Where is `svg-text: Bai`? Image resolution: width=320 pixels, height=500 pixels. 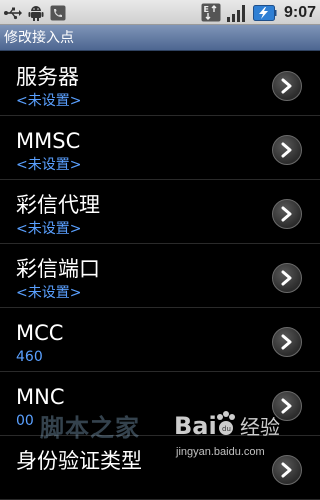
svg-text: Bai is located at coordinates (195, 426).